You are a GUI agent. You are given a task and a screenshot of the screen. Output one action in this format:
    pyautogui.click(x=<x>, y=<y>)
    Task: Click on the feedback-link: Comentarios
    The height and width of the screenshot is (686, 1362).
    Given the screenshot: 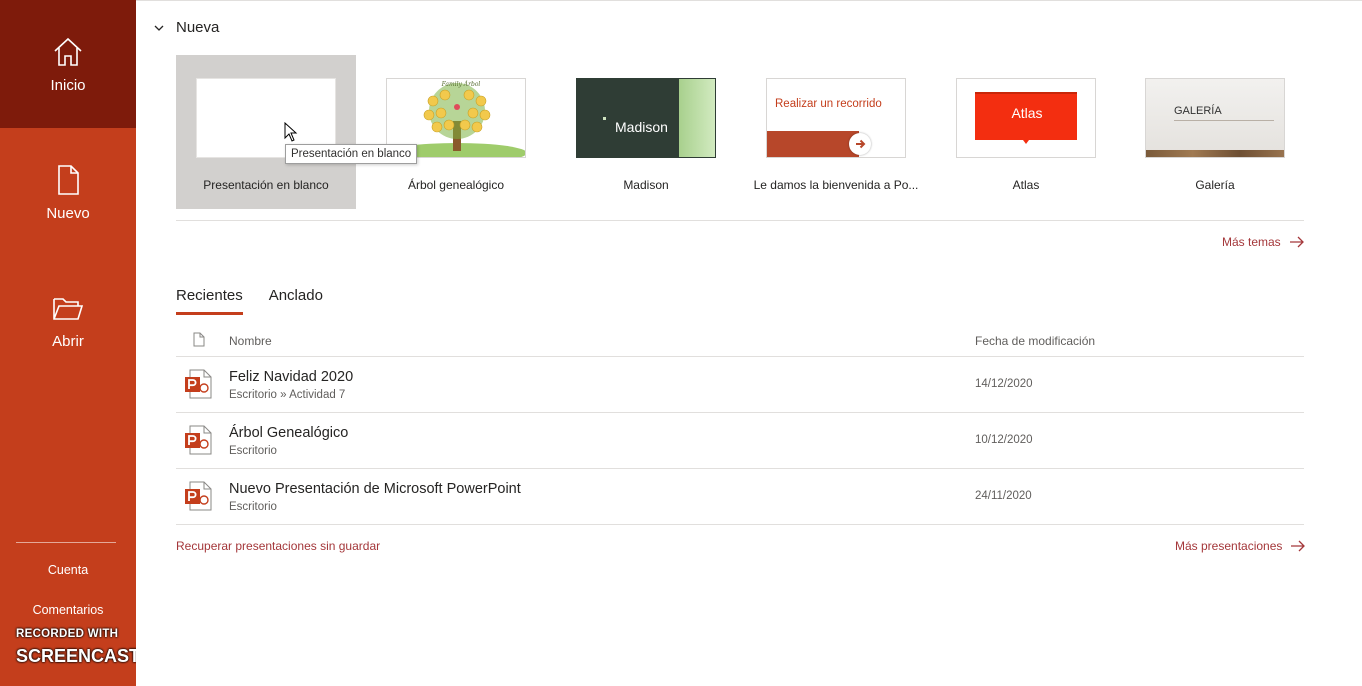 What is the action you would take?
    pyautogui.click(x=68, y=610)
    